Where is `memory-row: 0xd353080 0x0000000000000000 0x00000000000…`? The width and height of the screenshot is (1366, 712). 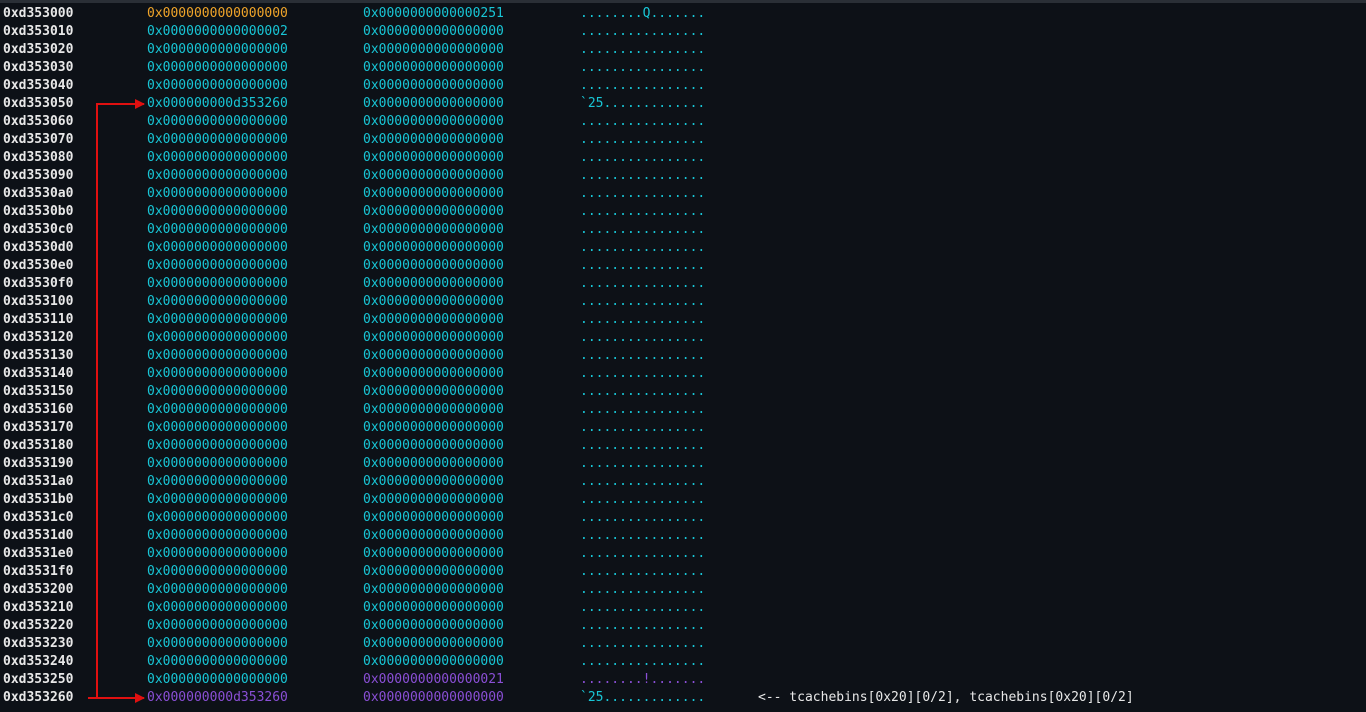
memory-row: 0xd353080 0x0000000000000000 0x00000000000… is located at coordinates (683, 158).